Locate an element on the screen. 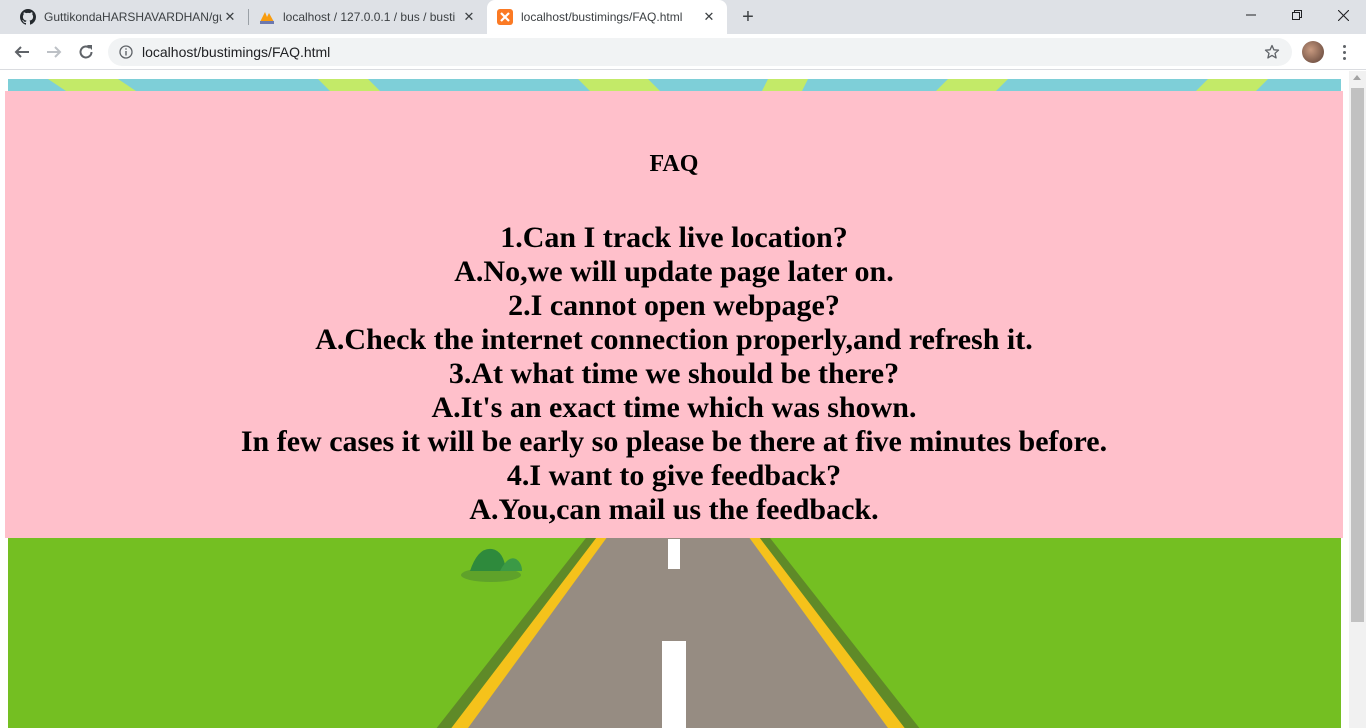 This screenshot has height=728, width=1366. faq-question: 4.I want to give feedback? is located at coordinates (674, 475).